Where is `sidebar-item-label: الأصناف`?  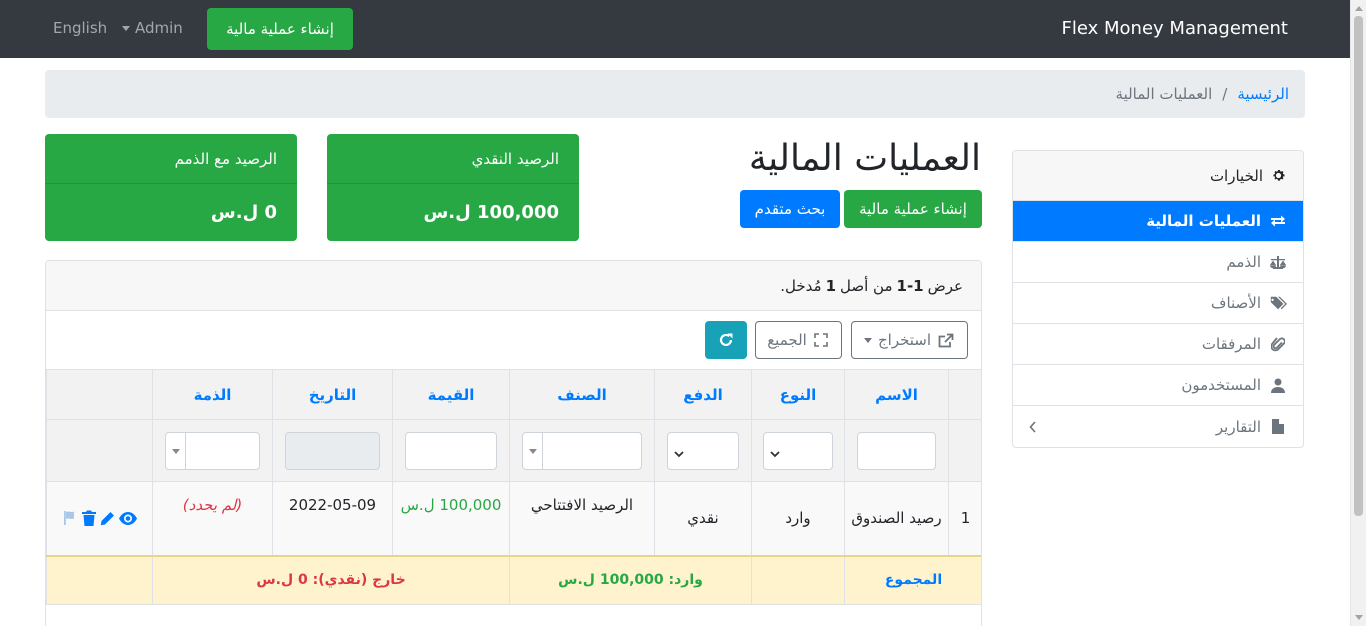 sidebar-item-label: الأصناف is located at coordinates (1235, 303).